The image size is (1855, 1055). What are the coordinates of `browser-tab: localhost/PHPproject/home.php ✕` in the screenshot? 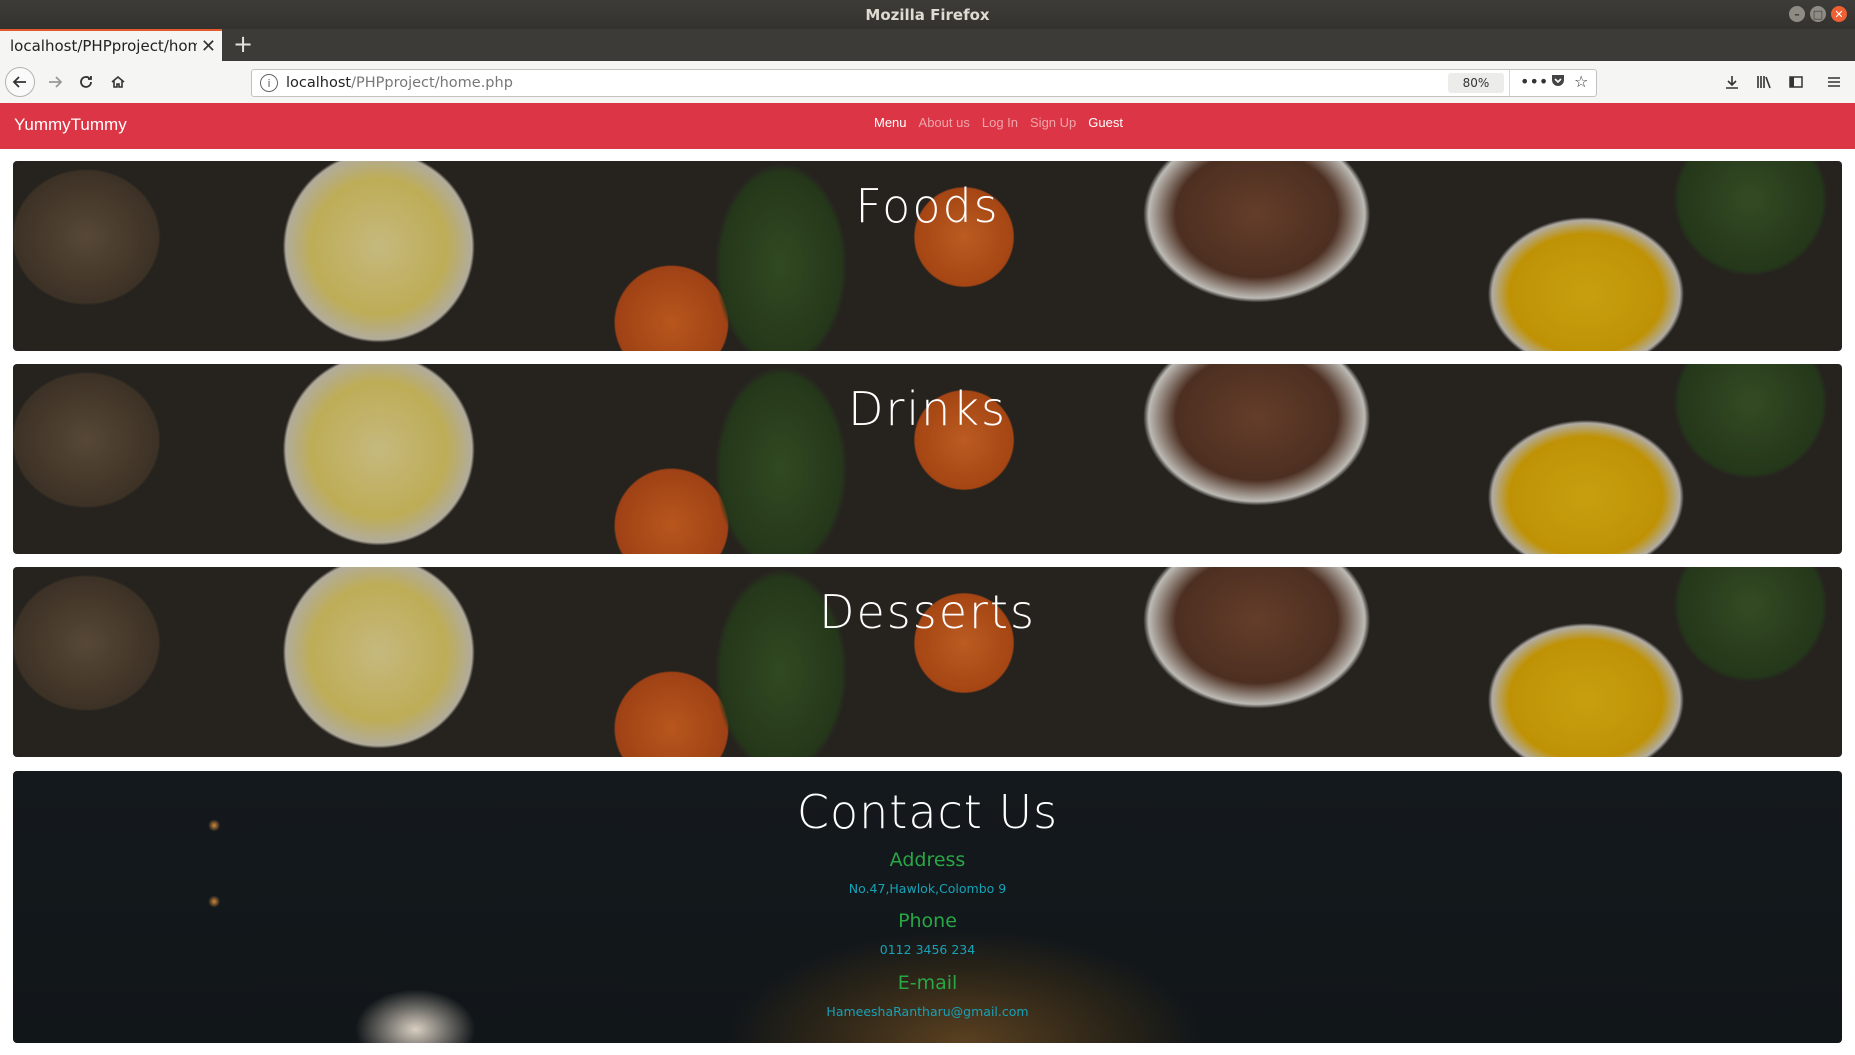 It's located at (111, 45).